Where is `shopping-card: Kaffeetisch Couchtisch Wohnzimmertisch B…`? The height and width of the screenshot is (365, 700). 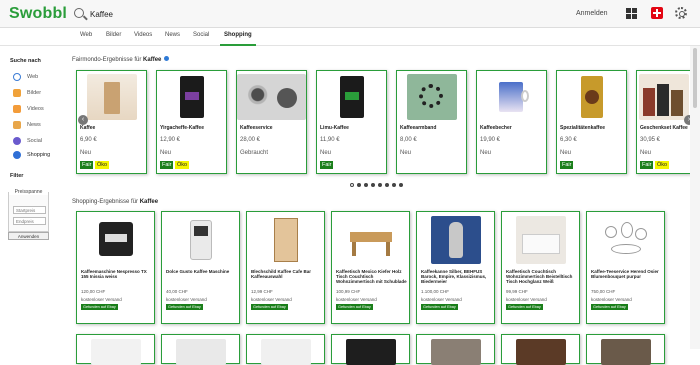
shopping-card: Kaffeetisch Couchtisch Wohnzimmertisch B… is located at coordinates (540, 267).